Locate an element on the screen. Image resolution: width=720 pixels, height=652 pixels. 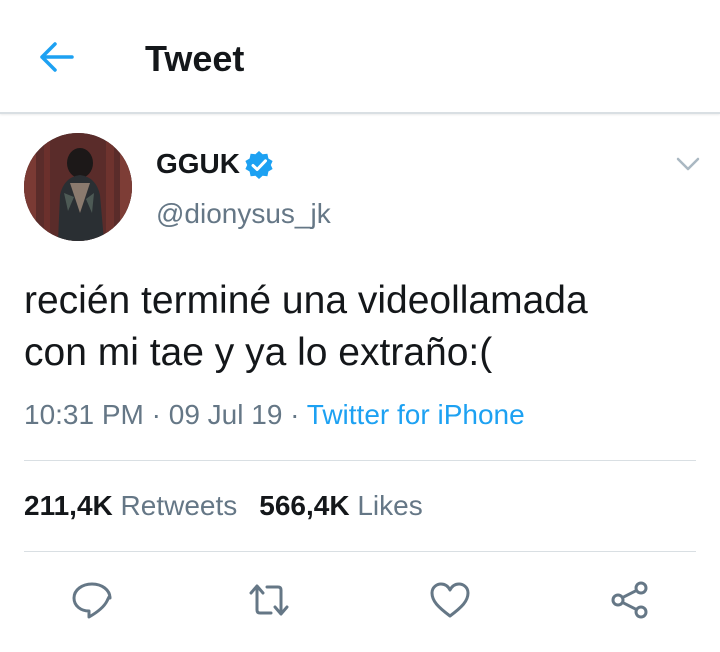
share-icon is located at coordinates (629, 600).